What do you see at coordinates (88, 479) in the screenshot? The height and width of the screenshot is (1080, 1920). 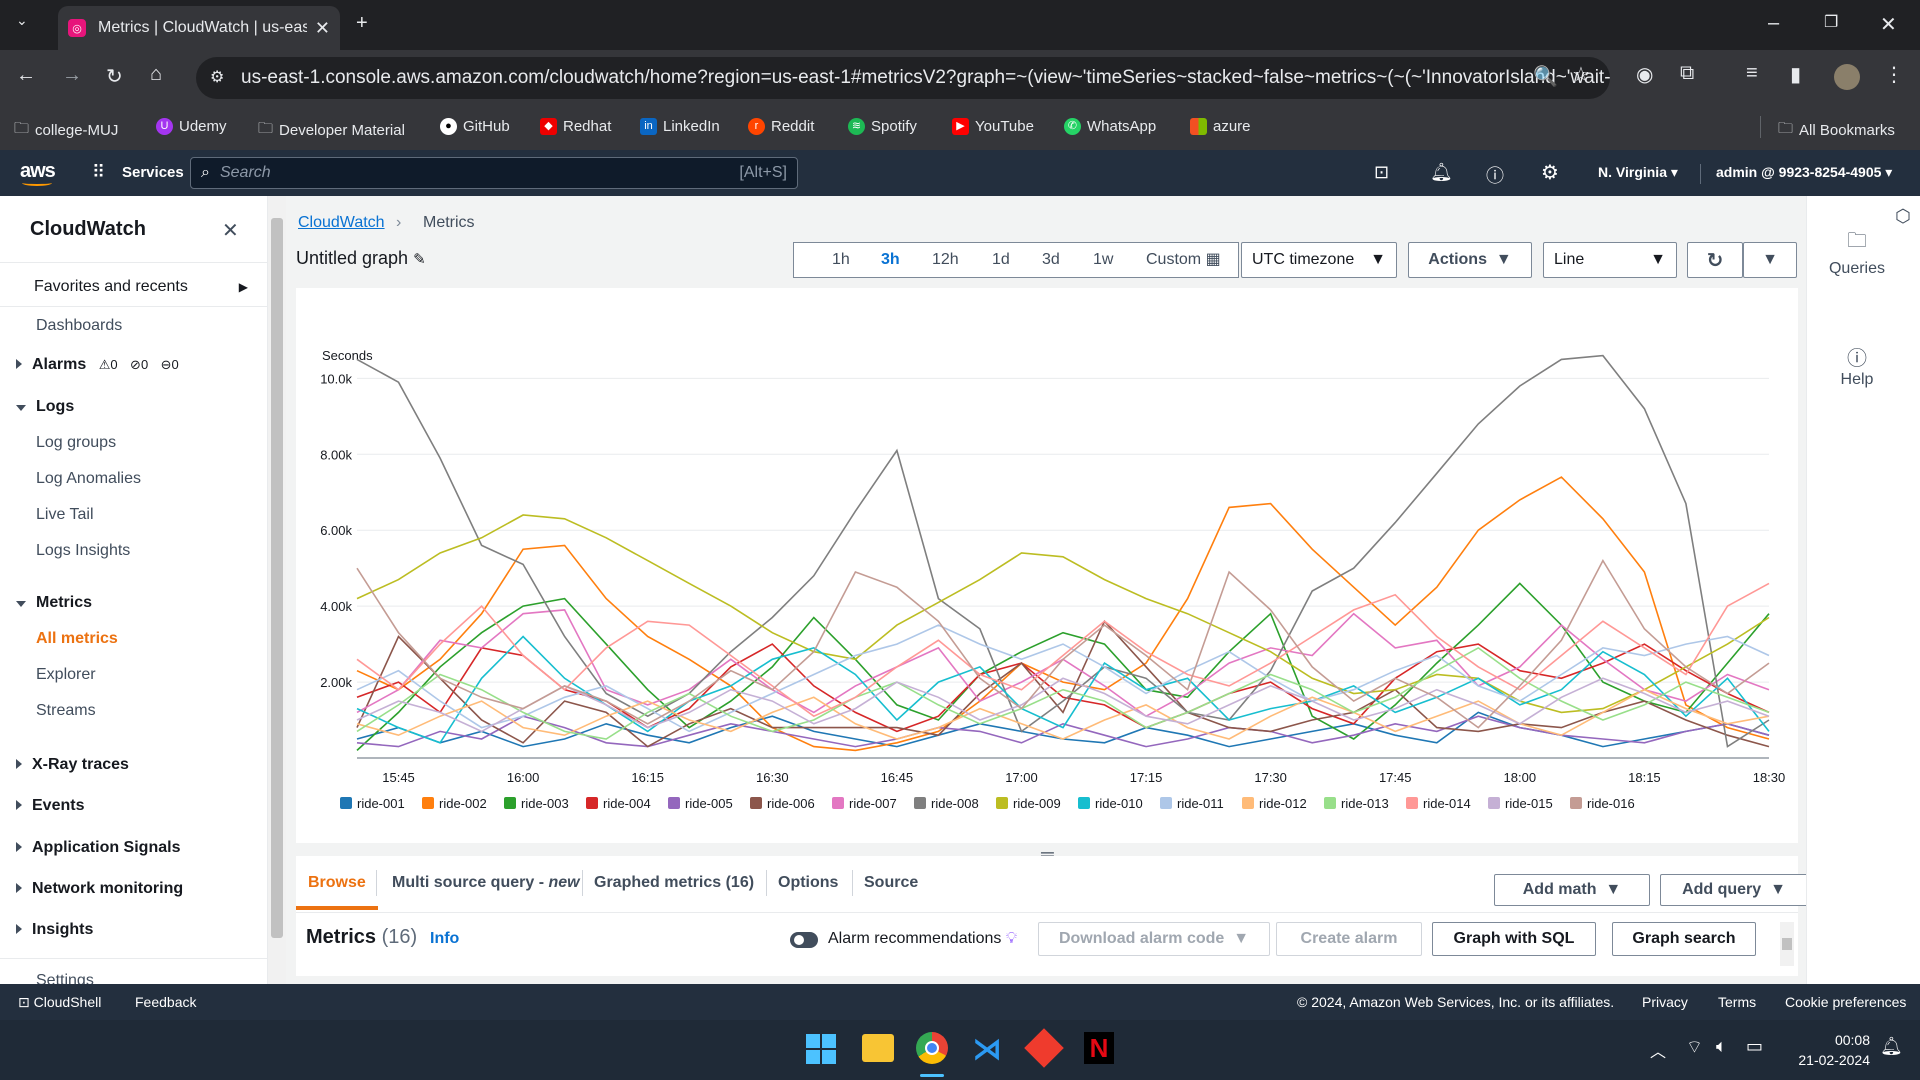 I see `sidebar-item-log-anomalies: Log Anomalies` at bounding box center [88, 479].